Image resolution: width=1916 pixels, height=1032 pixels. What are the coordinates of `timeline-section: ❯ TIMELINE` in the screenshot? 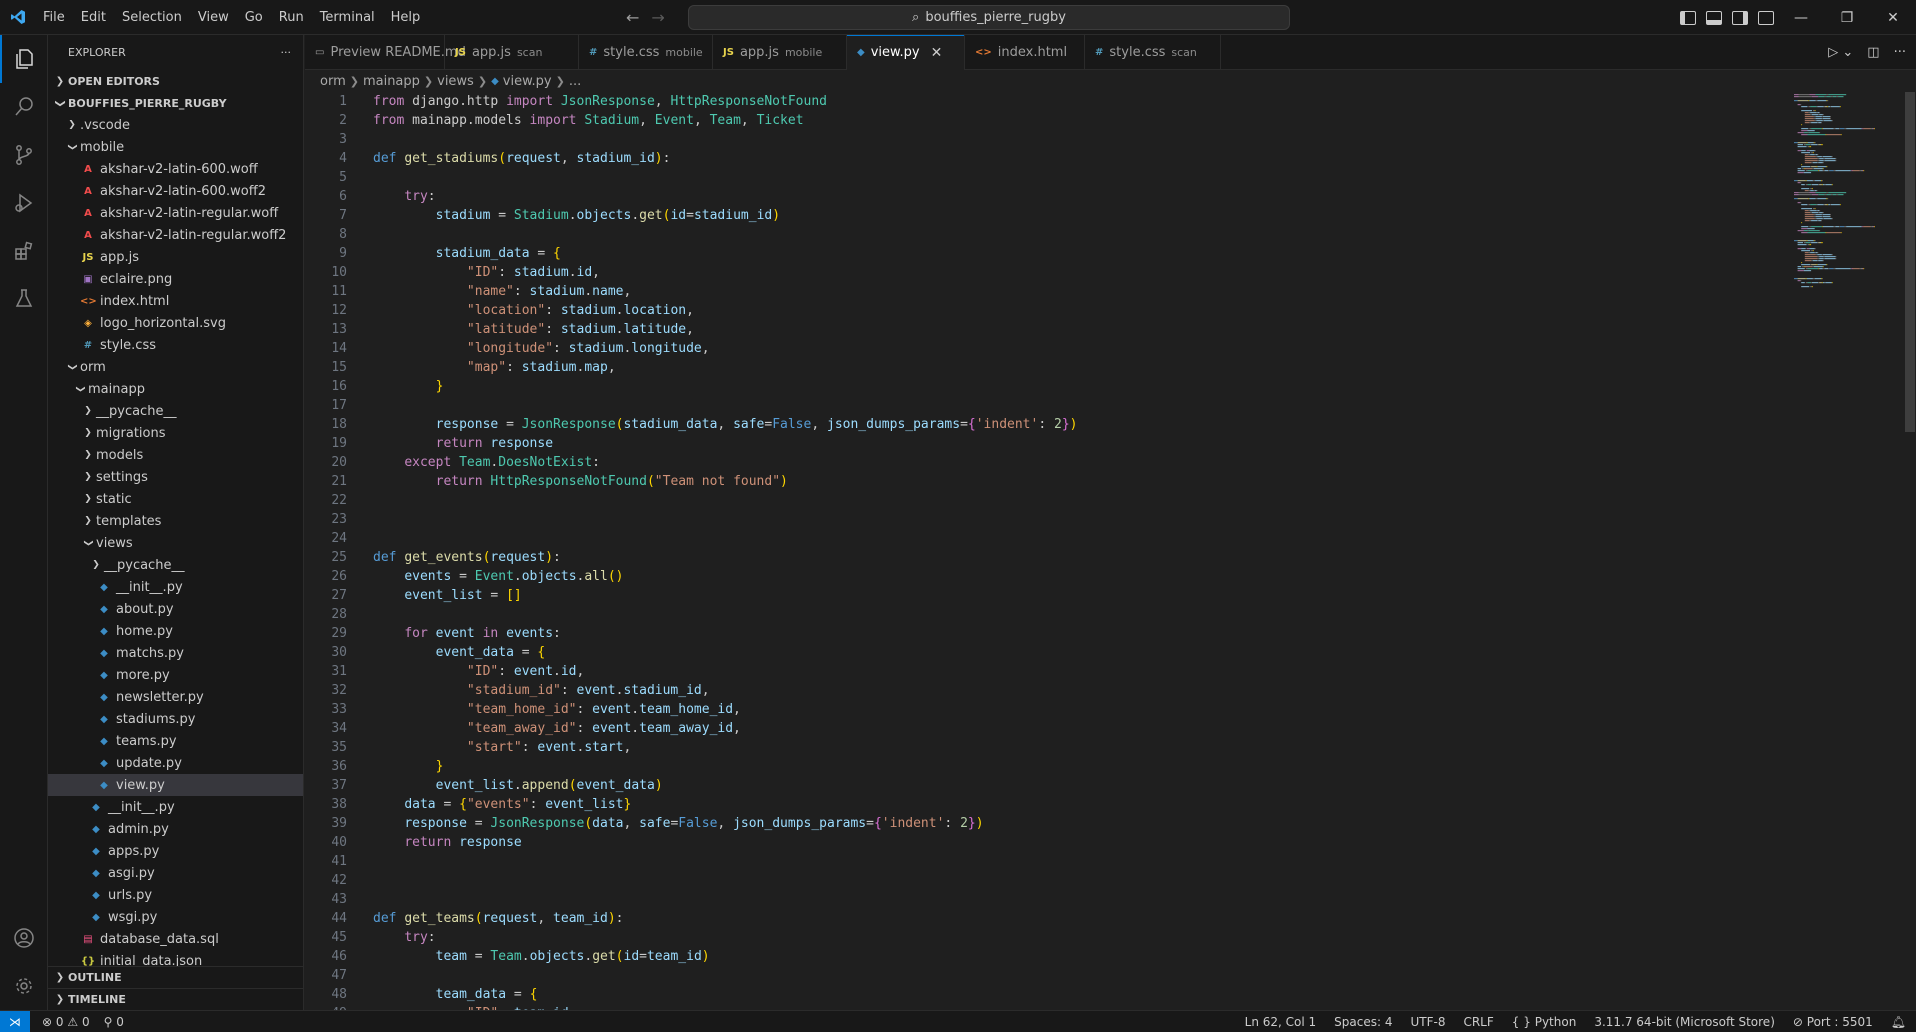 It's located at (175, 999).